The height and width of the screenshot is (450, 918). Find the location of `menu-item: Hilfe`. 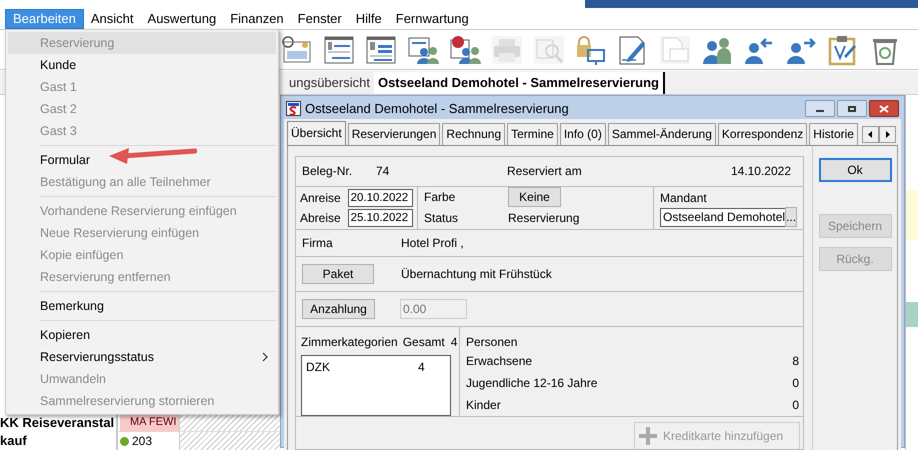

menu-item: Hilfe is located at coordinates (368, 18).